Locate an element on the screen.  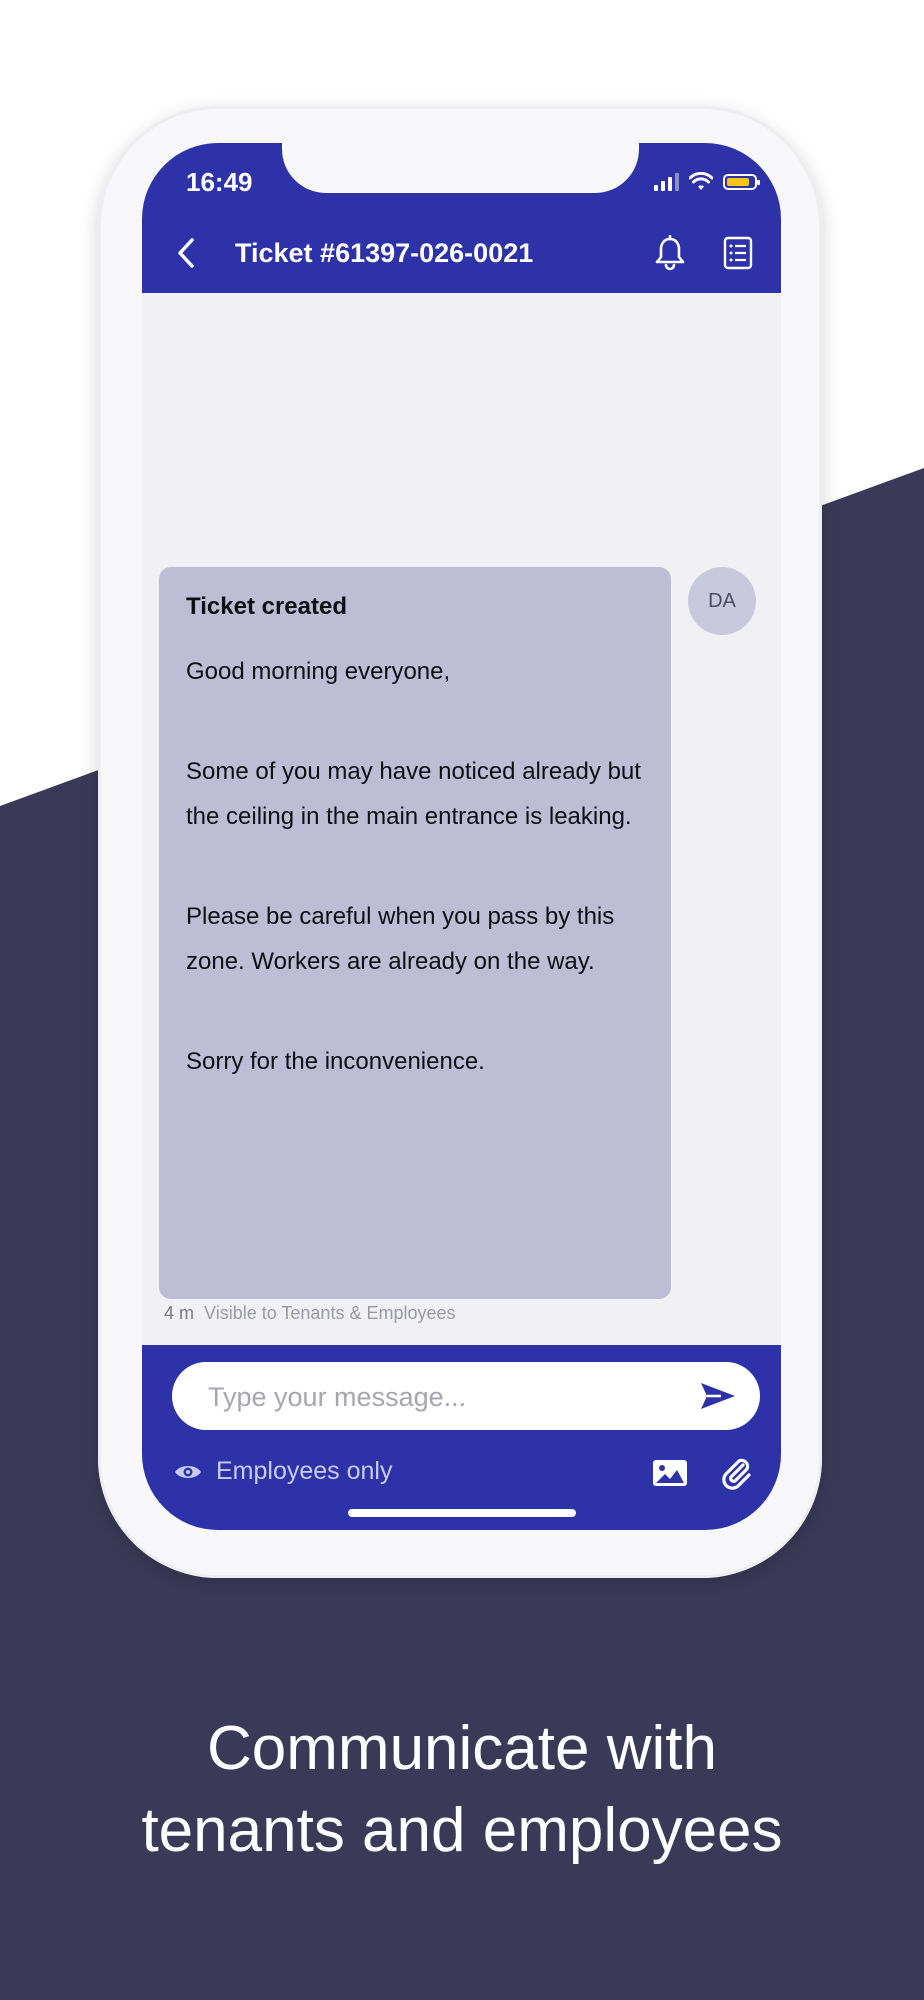
wifi-icon is located at coordinates (701, 181).